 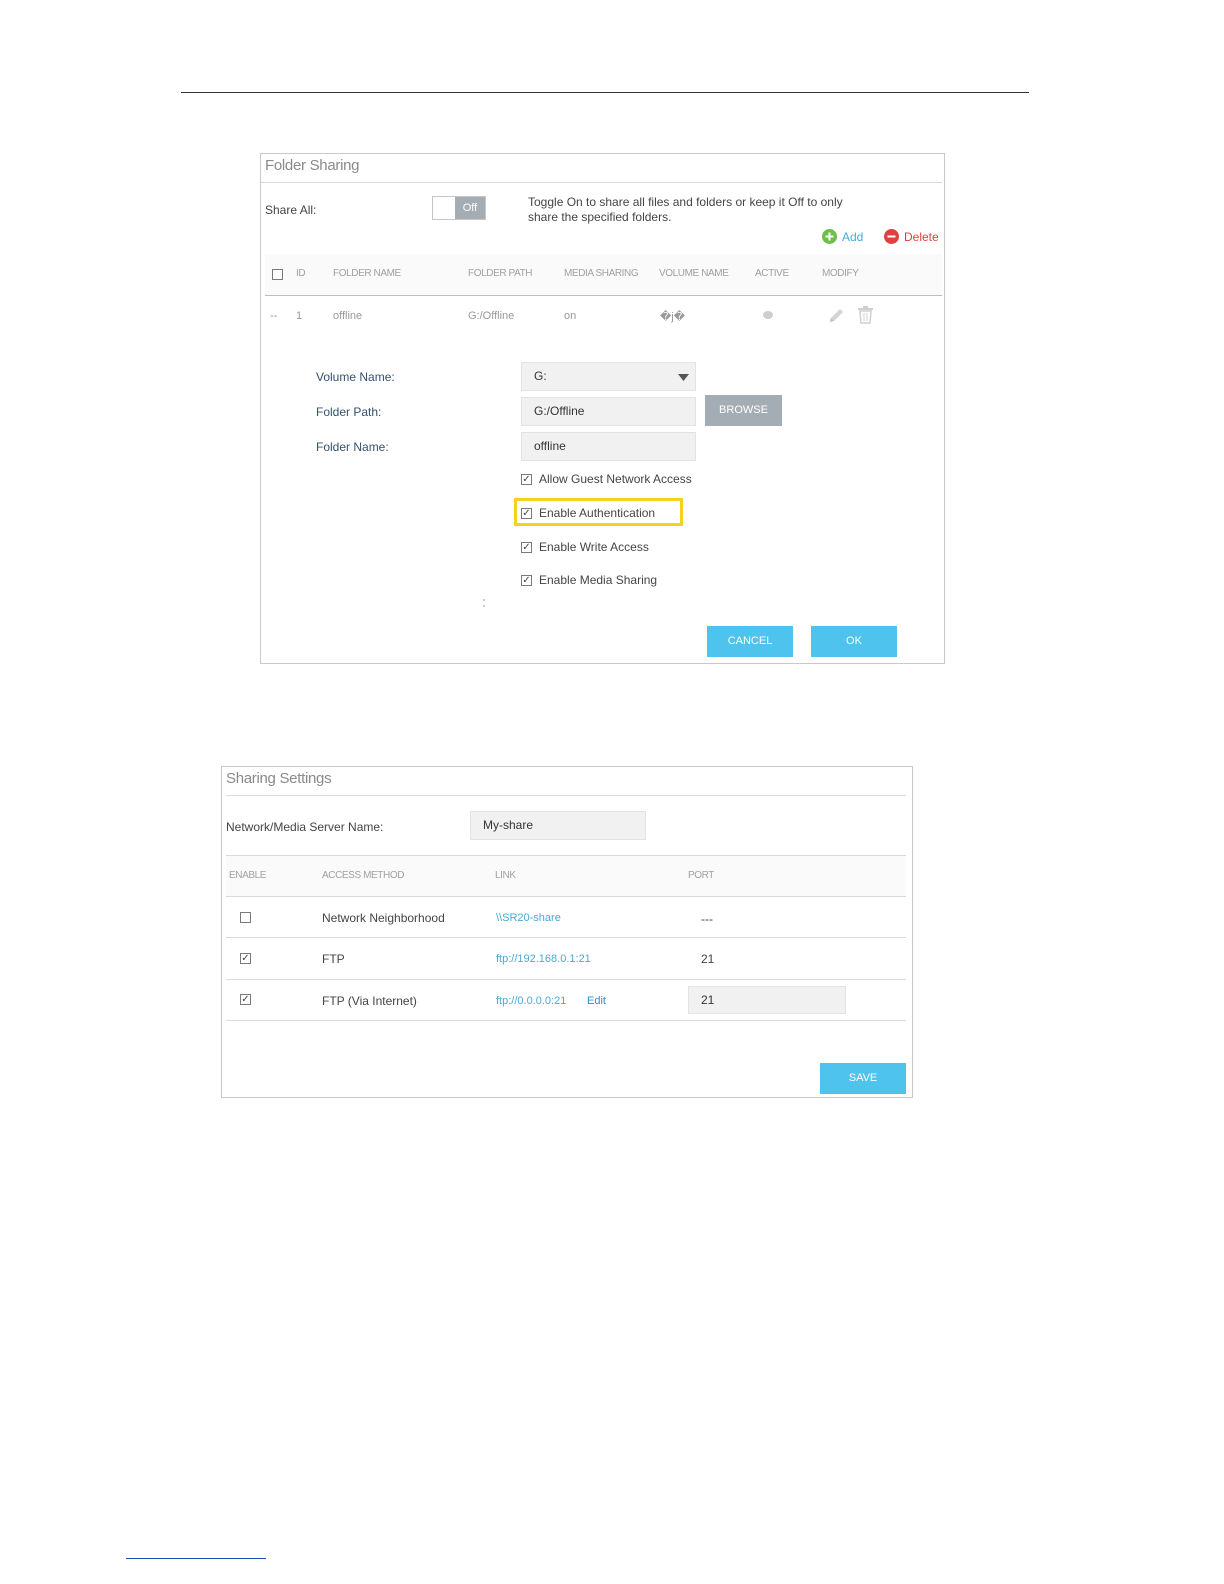 I want to click on cancel-button: CANCEL, so click(x=750, y=641).